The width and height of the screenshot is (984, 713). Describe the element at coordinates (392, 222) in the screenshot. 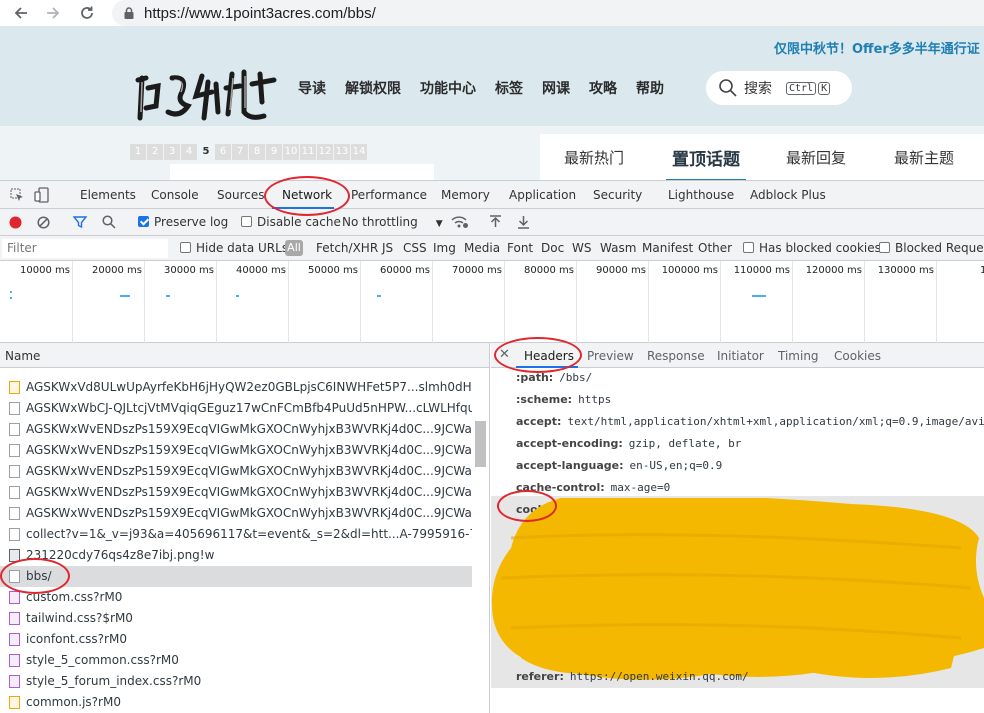

I see `throttling-select: No throttling ▼` at that location.